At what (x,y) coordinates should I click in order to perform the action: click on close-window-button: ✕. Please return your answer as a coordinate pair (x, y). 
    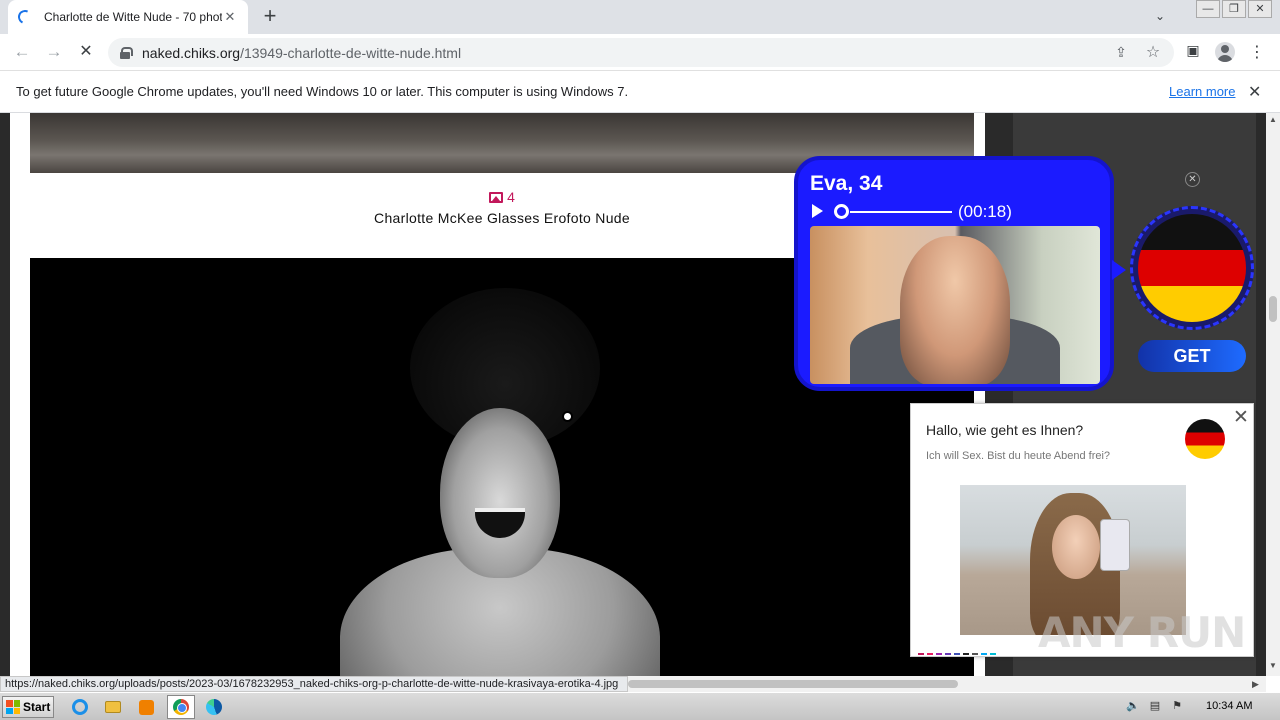
    Looking at the image, I should click on (1260, 9).